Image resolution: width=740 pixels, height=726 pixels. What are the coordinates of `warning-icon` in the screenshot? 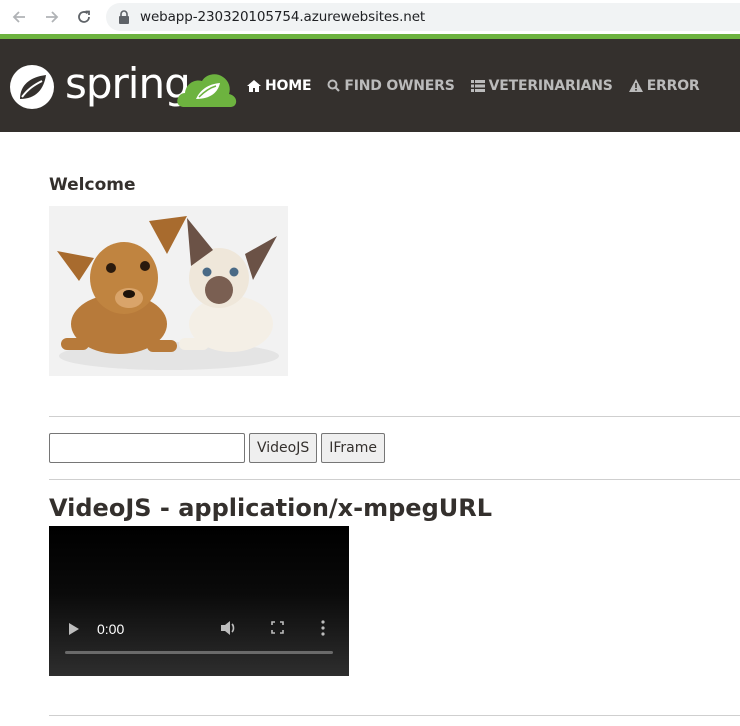 It's located at (635, 85).